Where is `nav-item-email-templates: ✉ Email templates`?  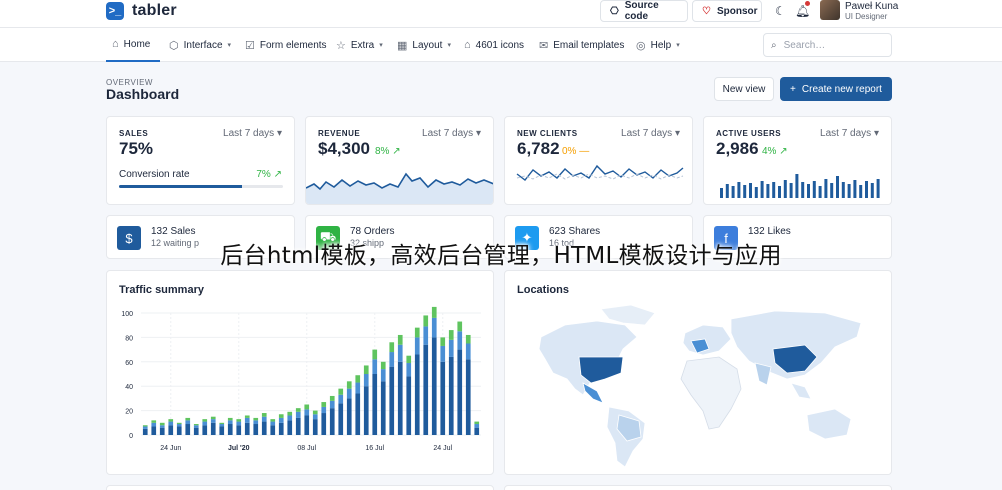 nav-item-email-templates: ✉ Email templates is located at coordinates (581, 45).